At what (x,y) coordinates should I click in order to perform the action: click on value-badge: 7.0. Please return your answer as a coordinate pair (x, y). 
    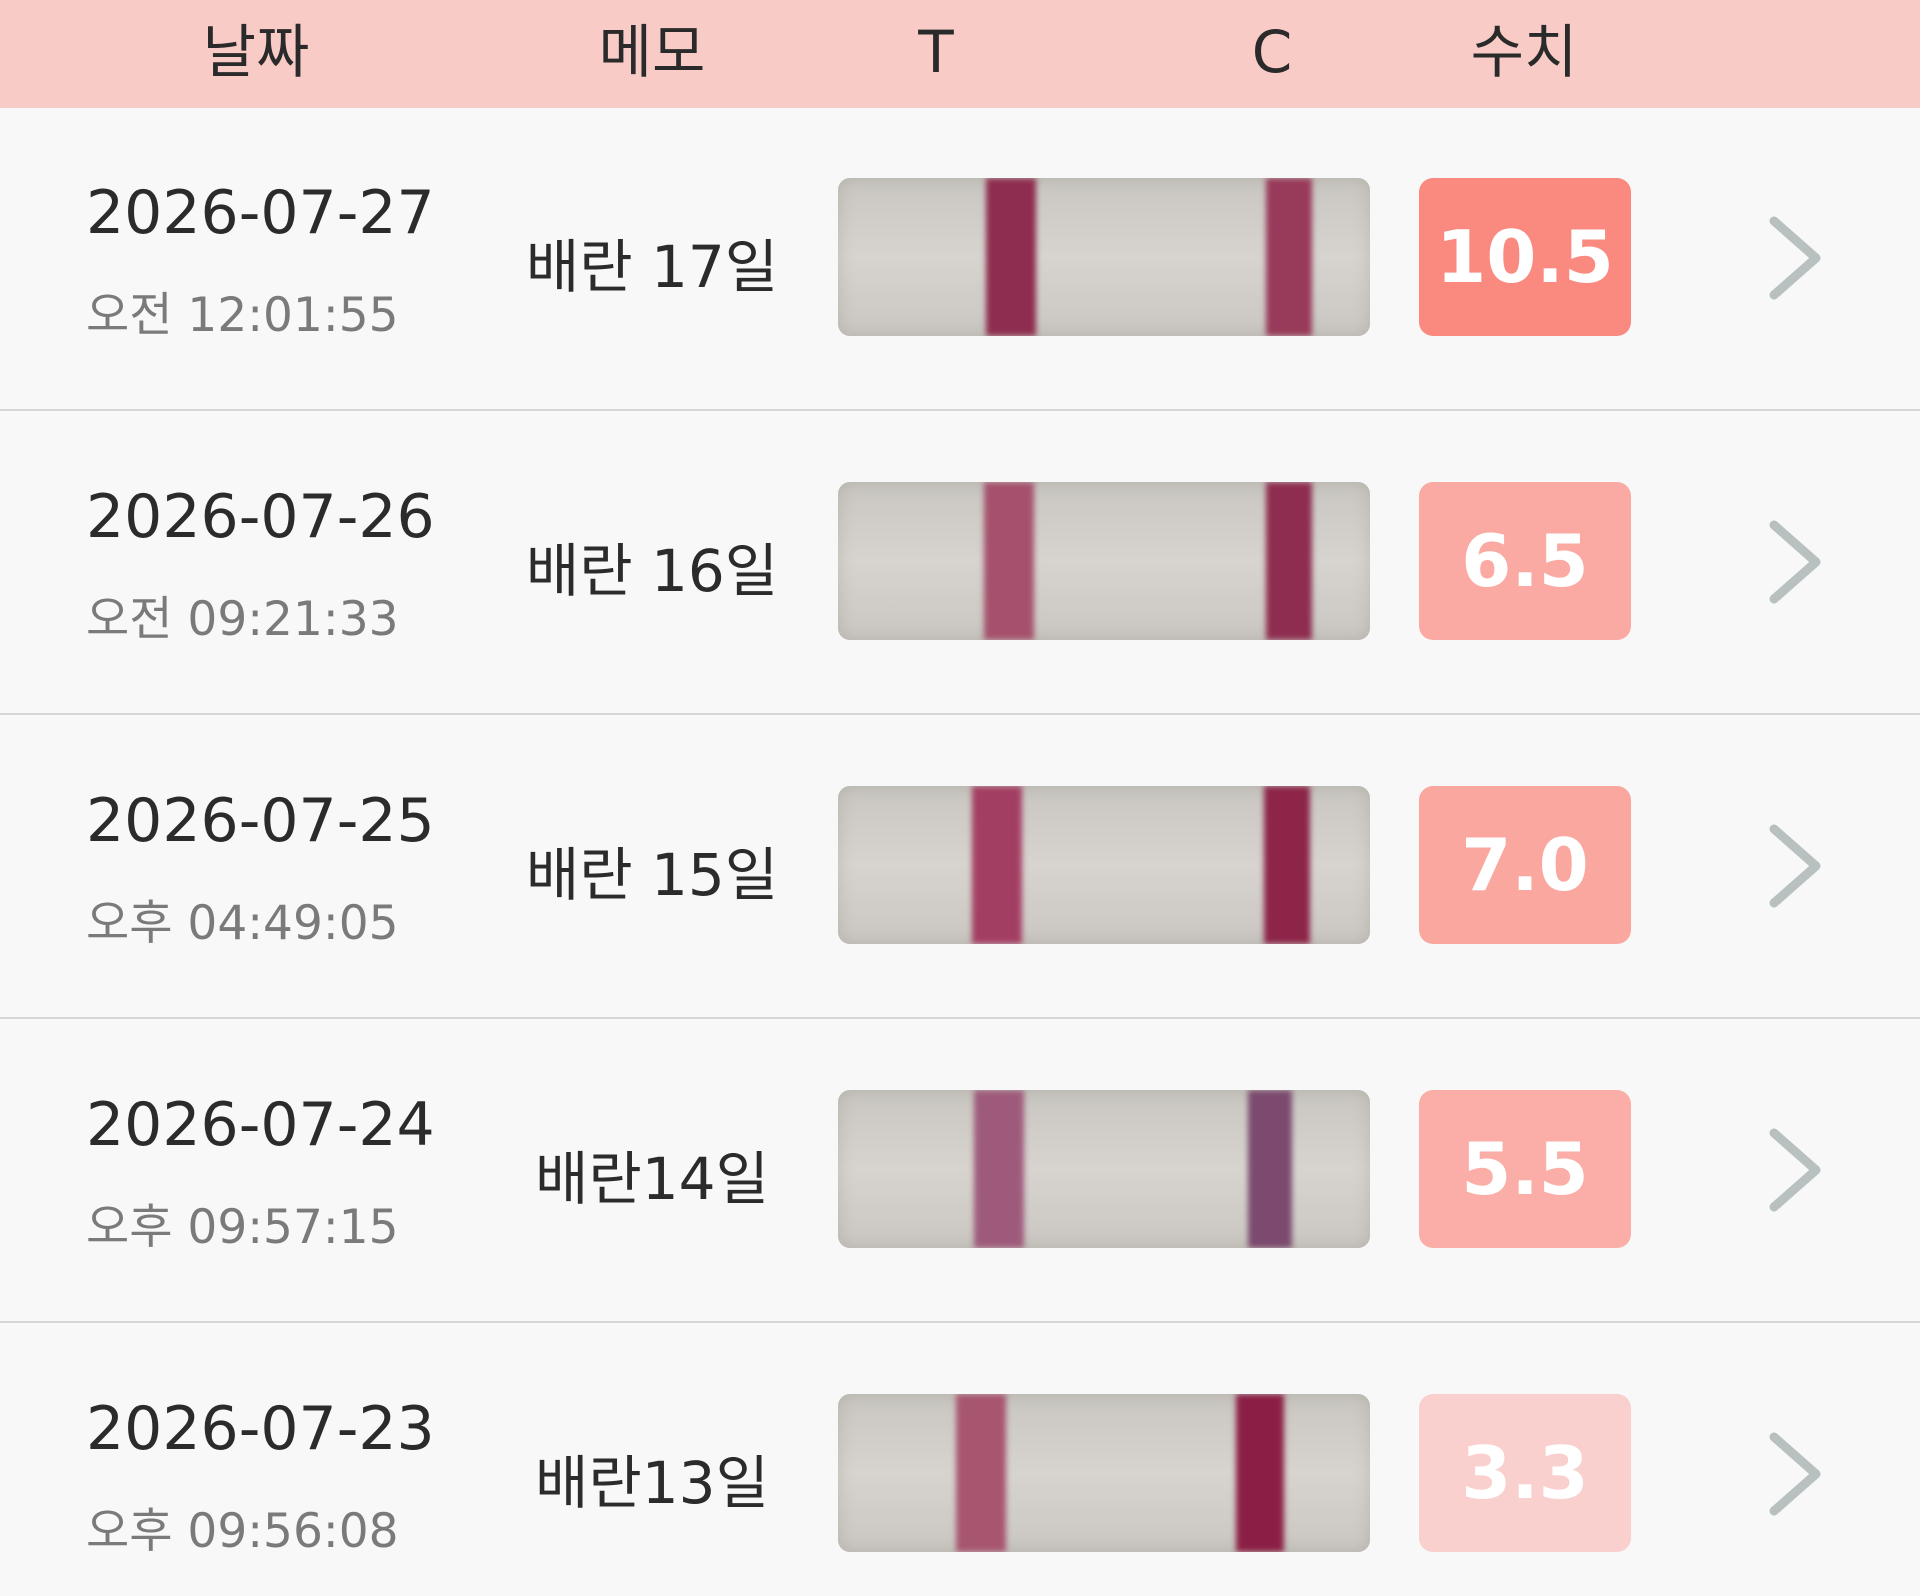
    Looking at the image, I should click on (1525, 865).